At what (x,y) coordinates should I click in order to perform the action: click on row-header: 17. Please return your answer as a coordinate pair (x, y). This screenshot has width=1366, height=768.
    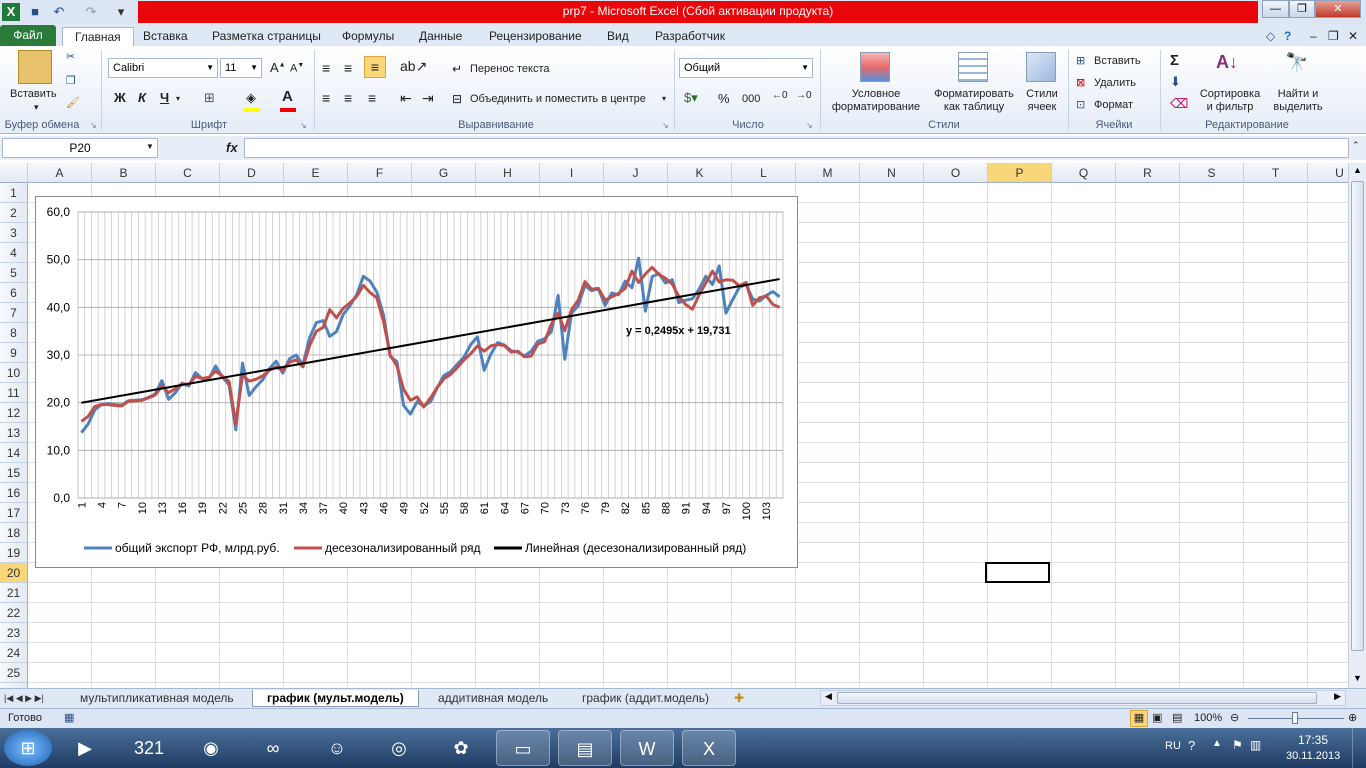
    Looking at the image, I should click on (14, 513).